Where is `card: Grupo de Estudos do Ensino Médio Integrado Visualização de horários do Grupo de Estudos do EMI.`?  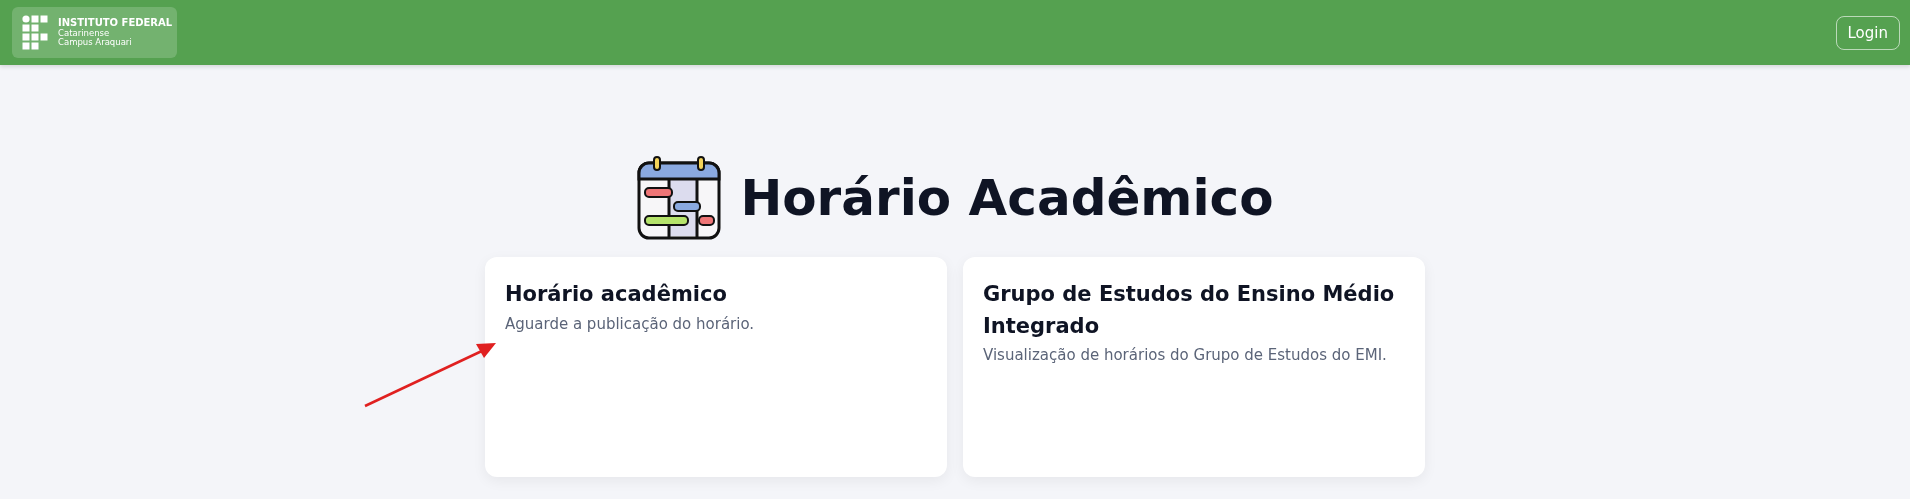
card: Grupo de Estudos do Ensino Médio Integrado Visualização de horários do Grupo de Estudos do EMI. is located at coordinates (1194, 367).